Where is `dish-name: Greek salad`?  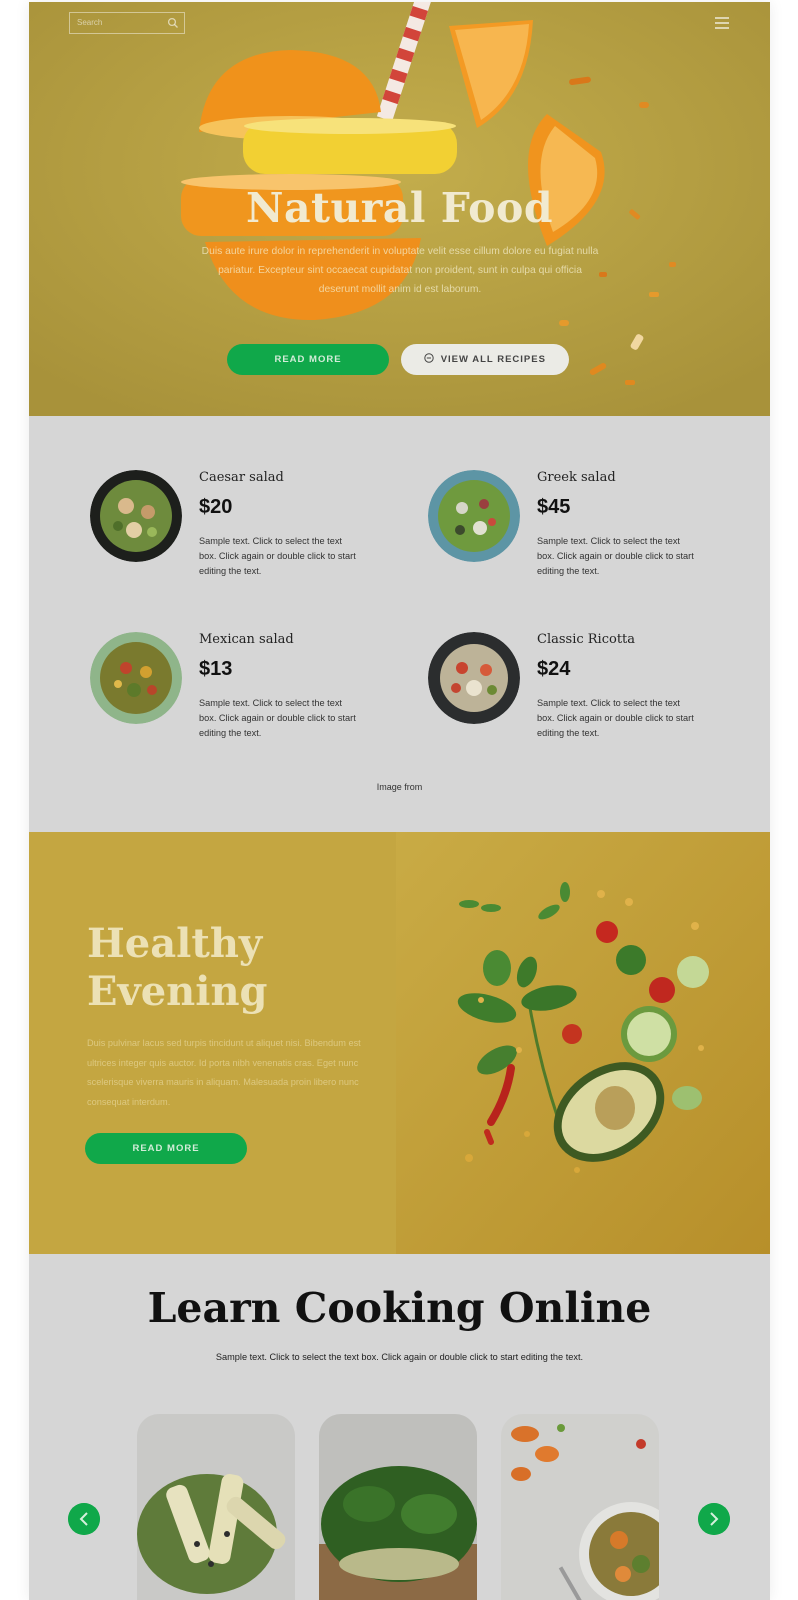 dish-name: Greek salad is located at coordinates (576, 477).